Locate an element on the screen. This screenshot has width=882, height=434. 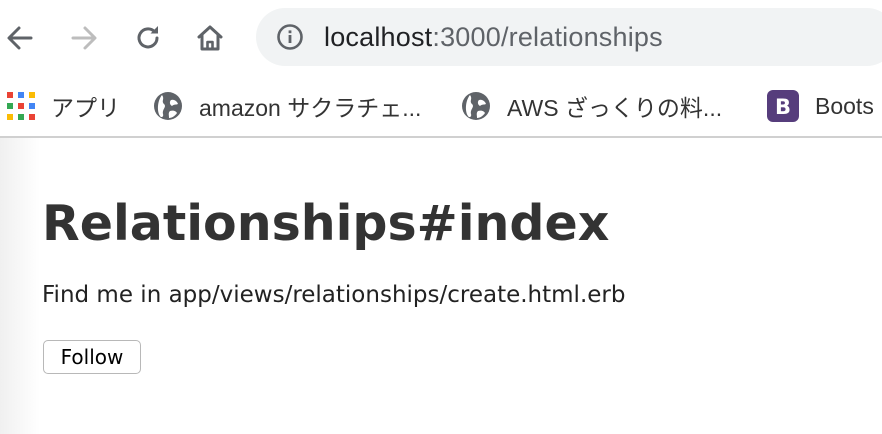
home-icon is located at coordinates (210, 38).